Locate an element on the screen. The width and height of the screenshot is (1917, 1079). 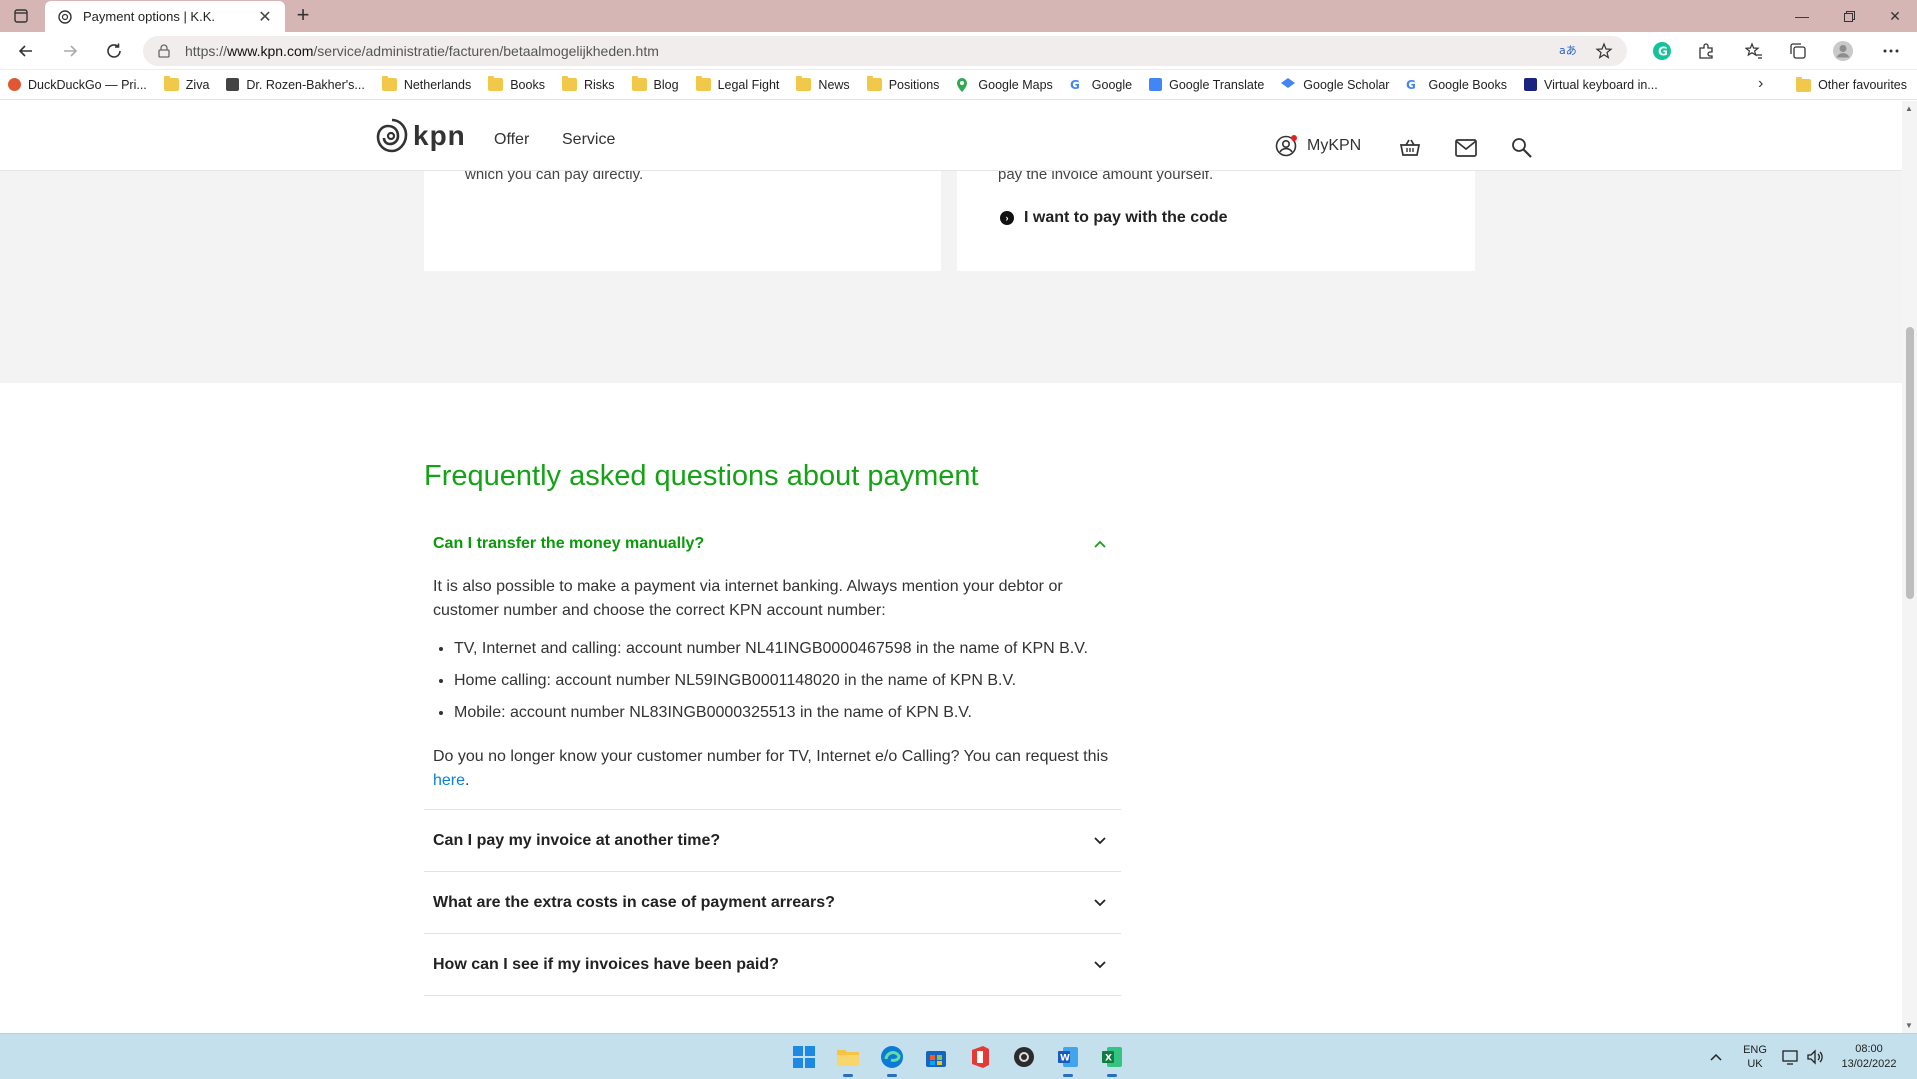
user-account-icon is located at coordinates (1286, 146).